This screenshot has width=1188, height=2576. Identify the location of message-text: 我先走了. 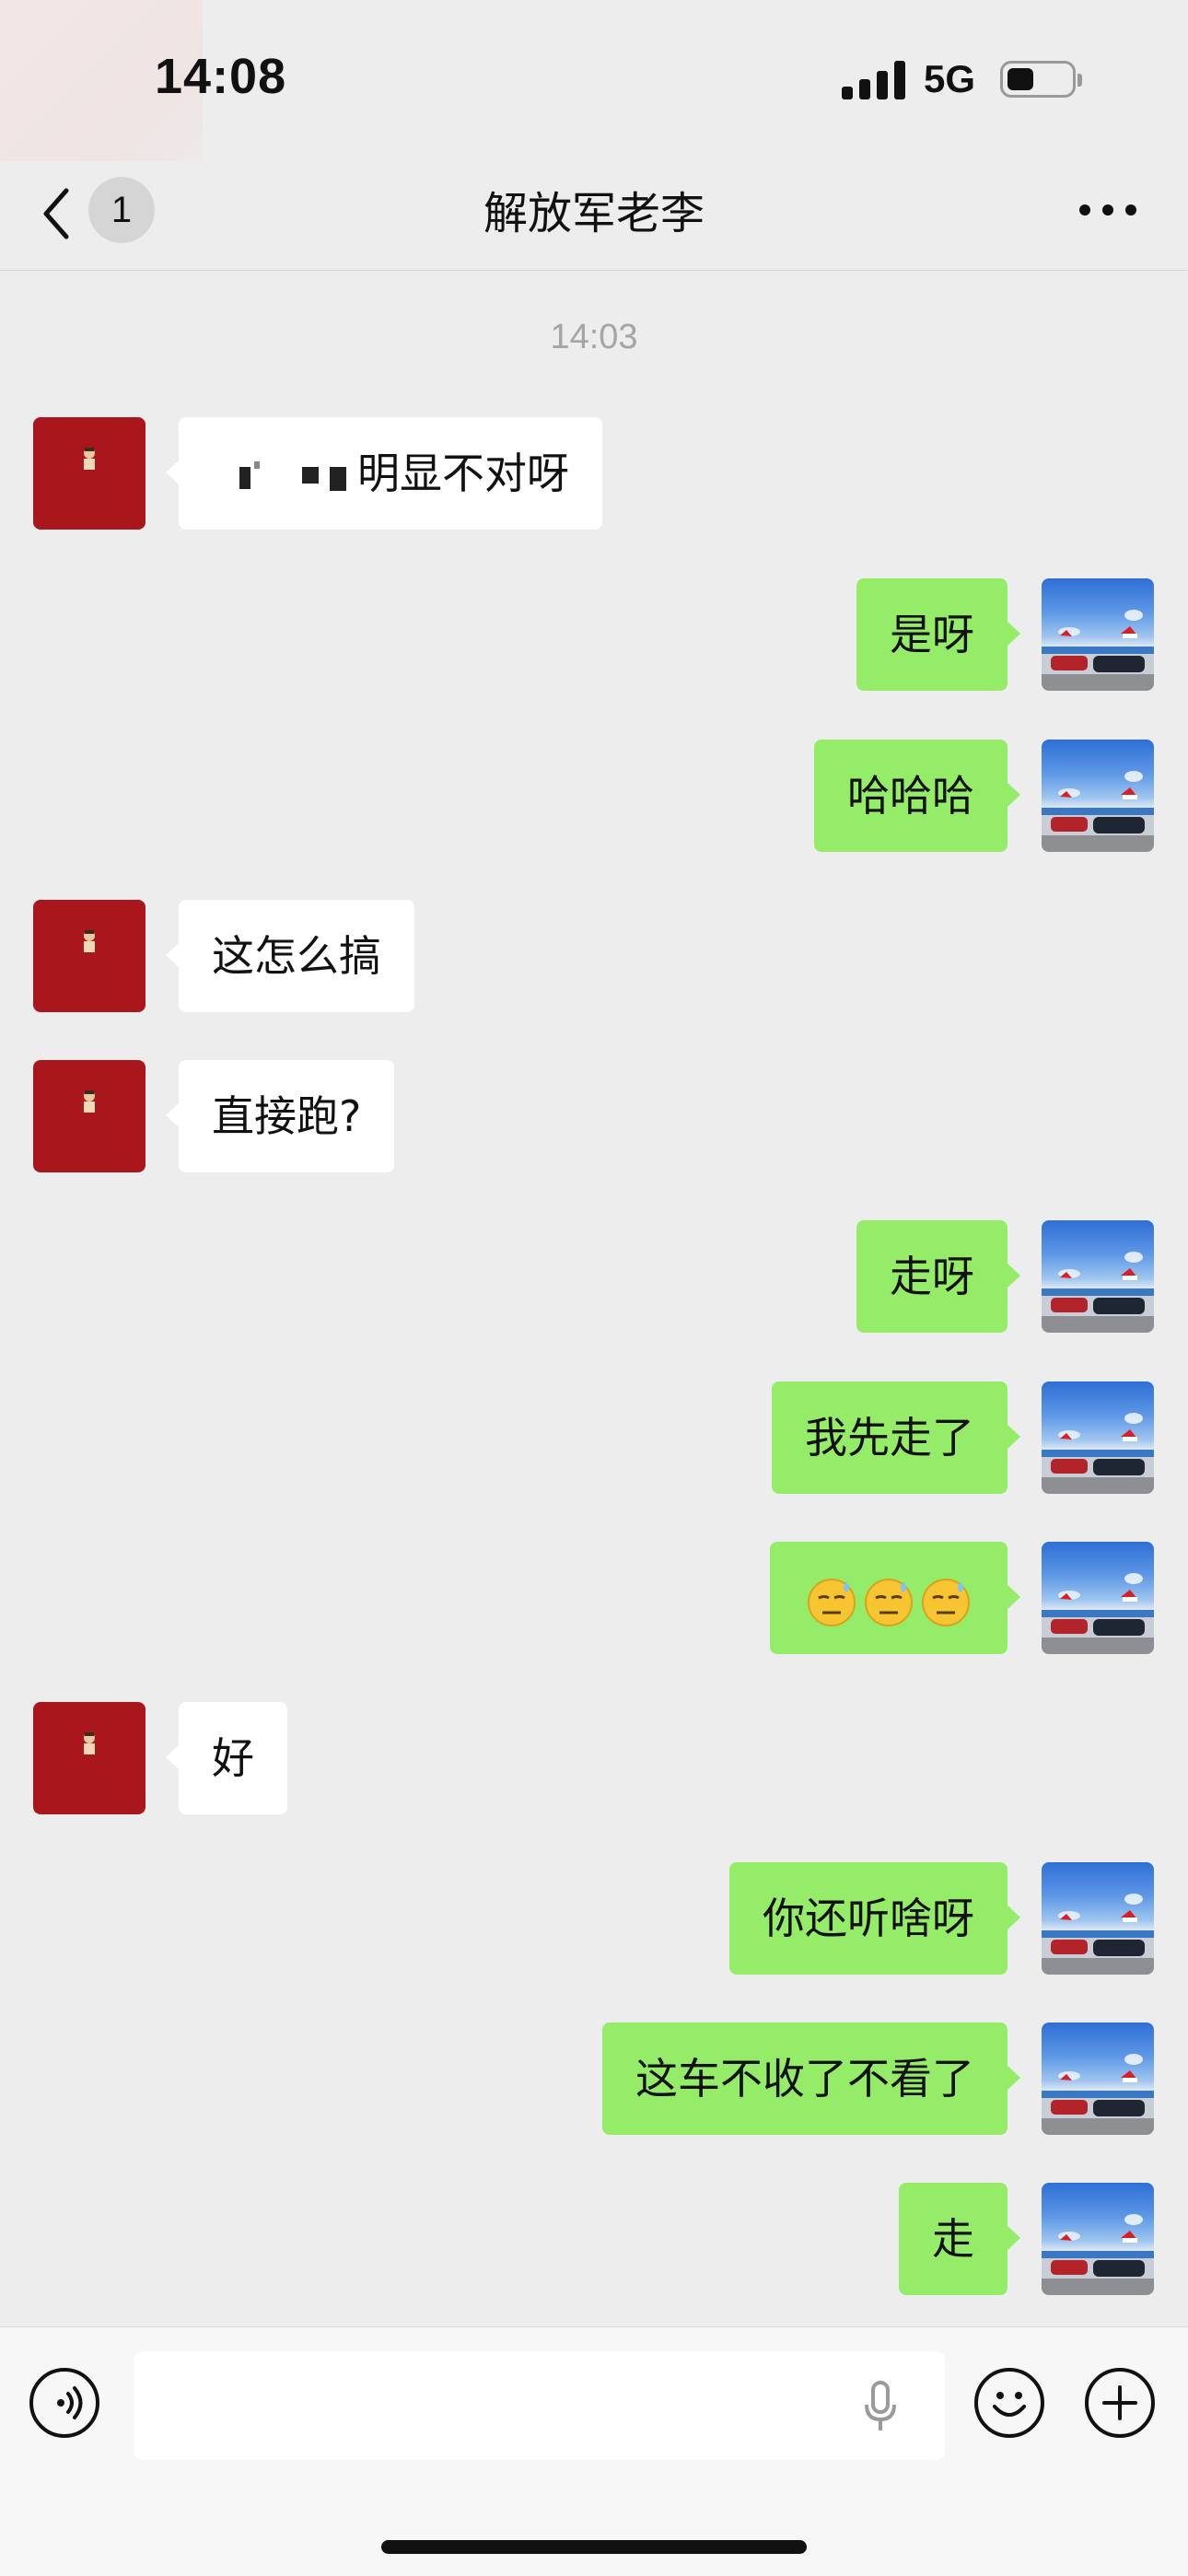
(889, 1438).